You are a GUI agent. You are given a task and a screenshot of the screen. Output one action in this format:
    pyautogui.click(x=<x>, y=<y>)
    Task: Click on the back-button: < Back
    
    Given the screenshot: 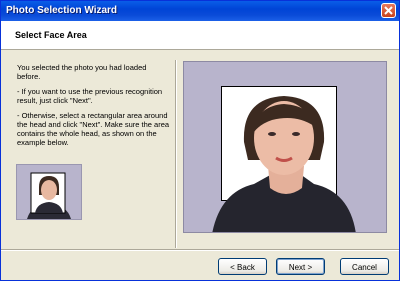 What is the action you would take?
    pyautogui.click(x=242, y=266)
    